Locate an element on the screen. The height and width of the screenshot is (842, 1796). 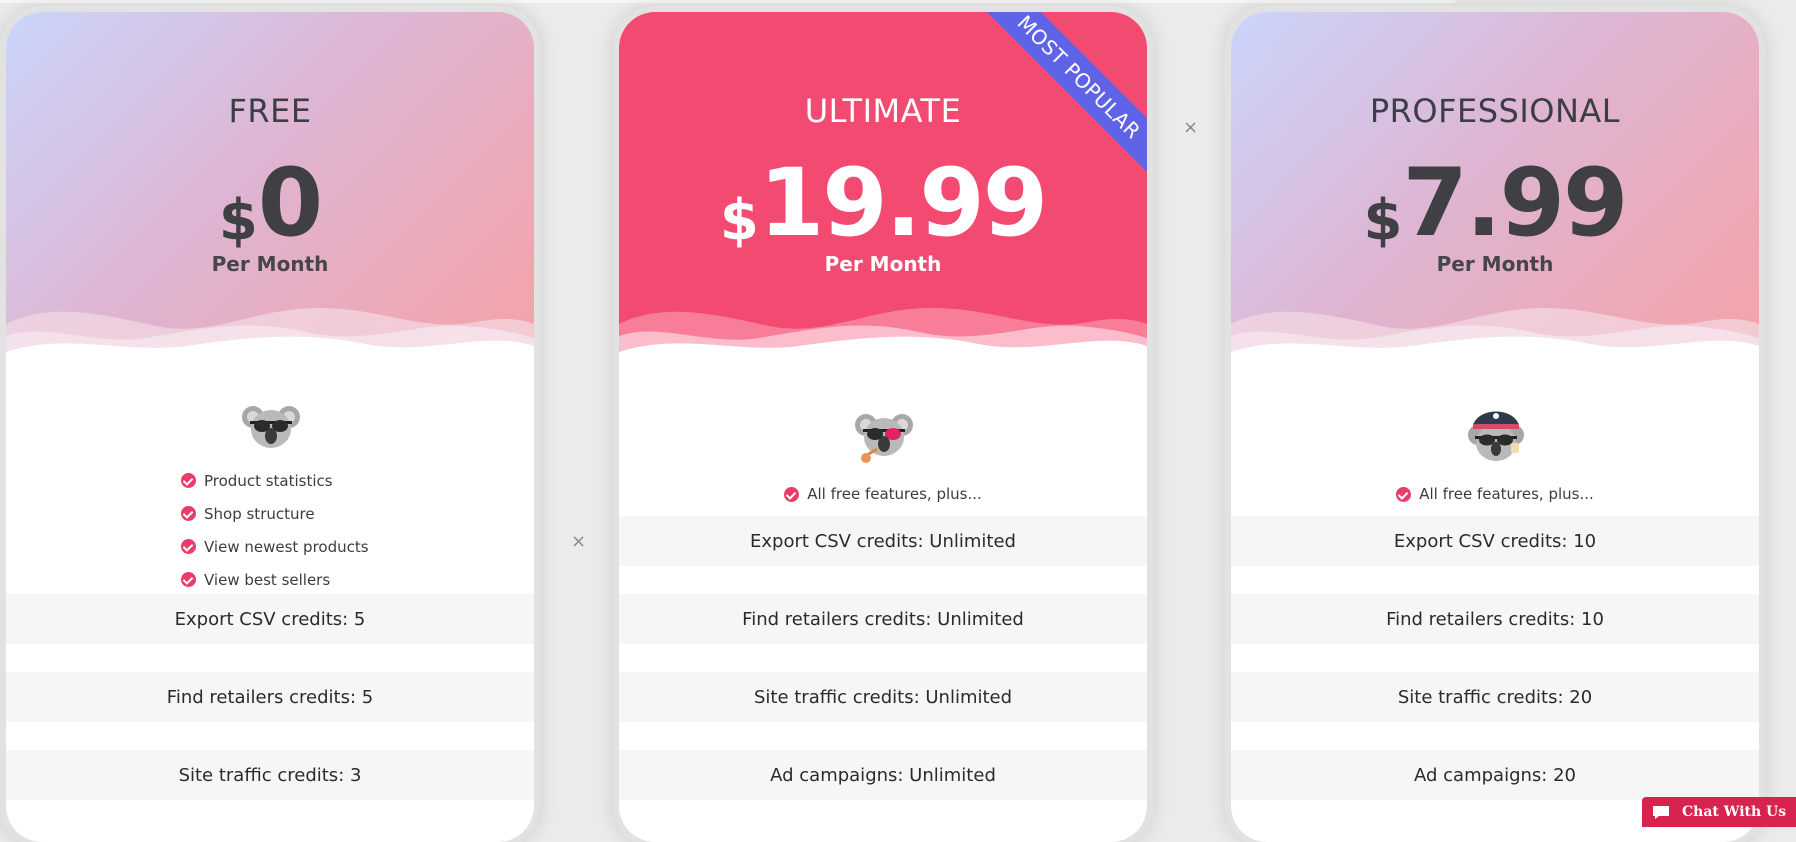
feature-item: View best sellers is located at coordinates (275, 579).